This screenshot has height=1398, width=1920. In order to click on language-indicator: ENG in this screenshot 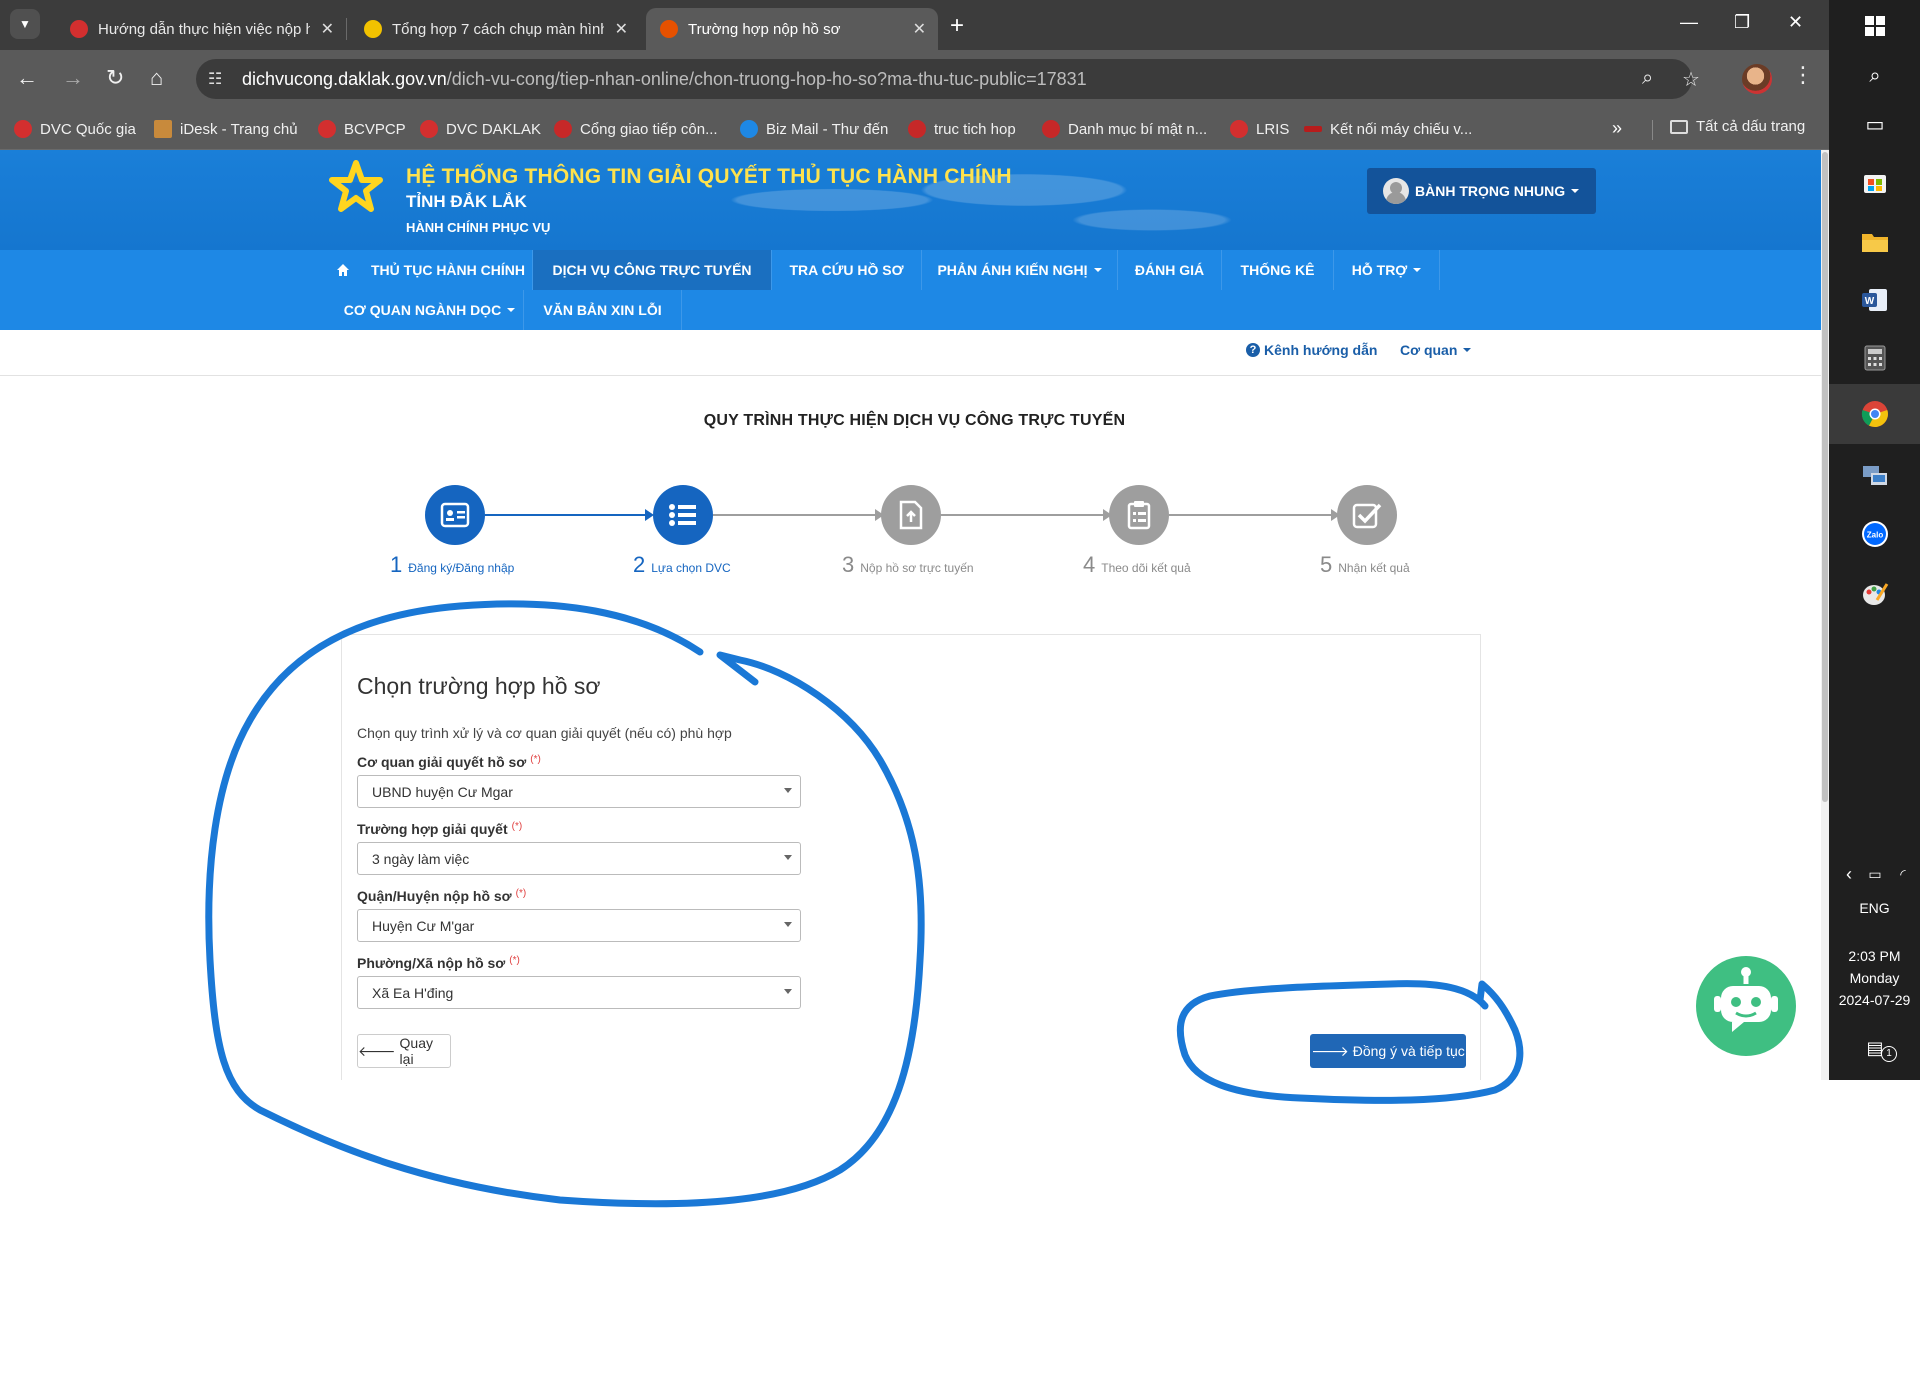, I will do `click(1874, 908)`.